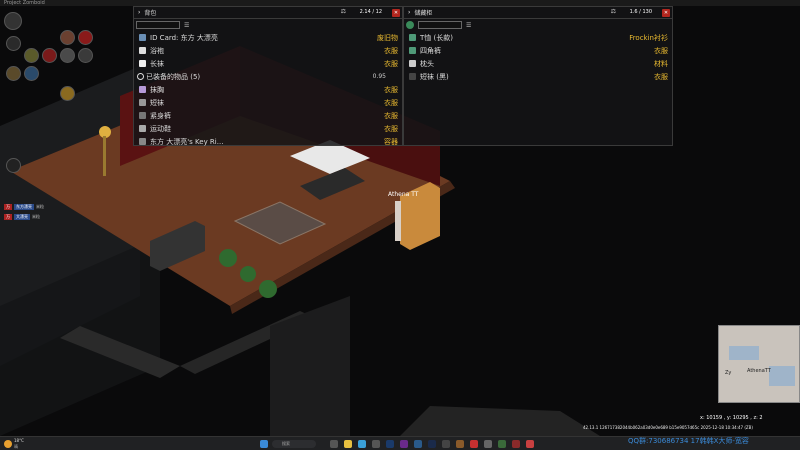 The image size is (800, 450). I want to click on party-list: 万 东方漂亮 米粒 万 大漂亮 米粒, so click(46, 212).